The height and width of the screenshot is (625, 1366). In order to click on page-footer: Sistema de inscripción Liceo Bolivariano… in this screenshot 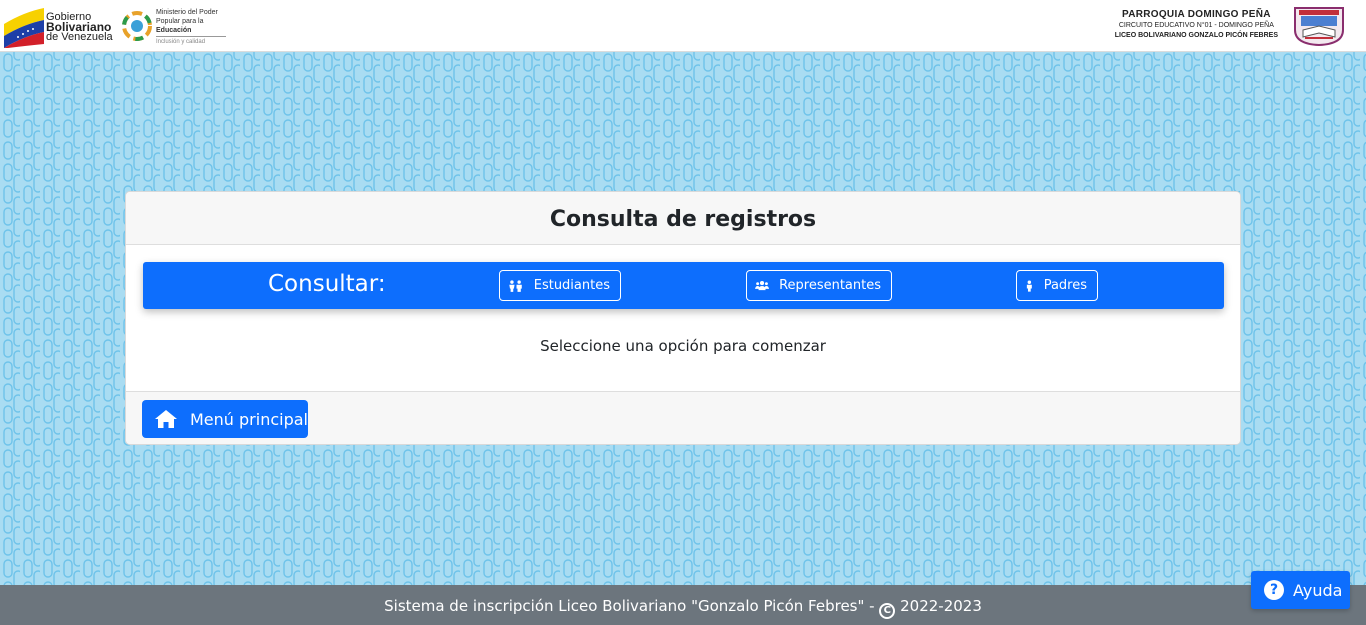, I will do `click(683, 605)`.